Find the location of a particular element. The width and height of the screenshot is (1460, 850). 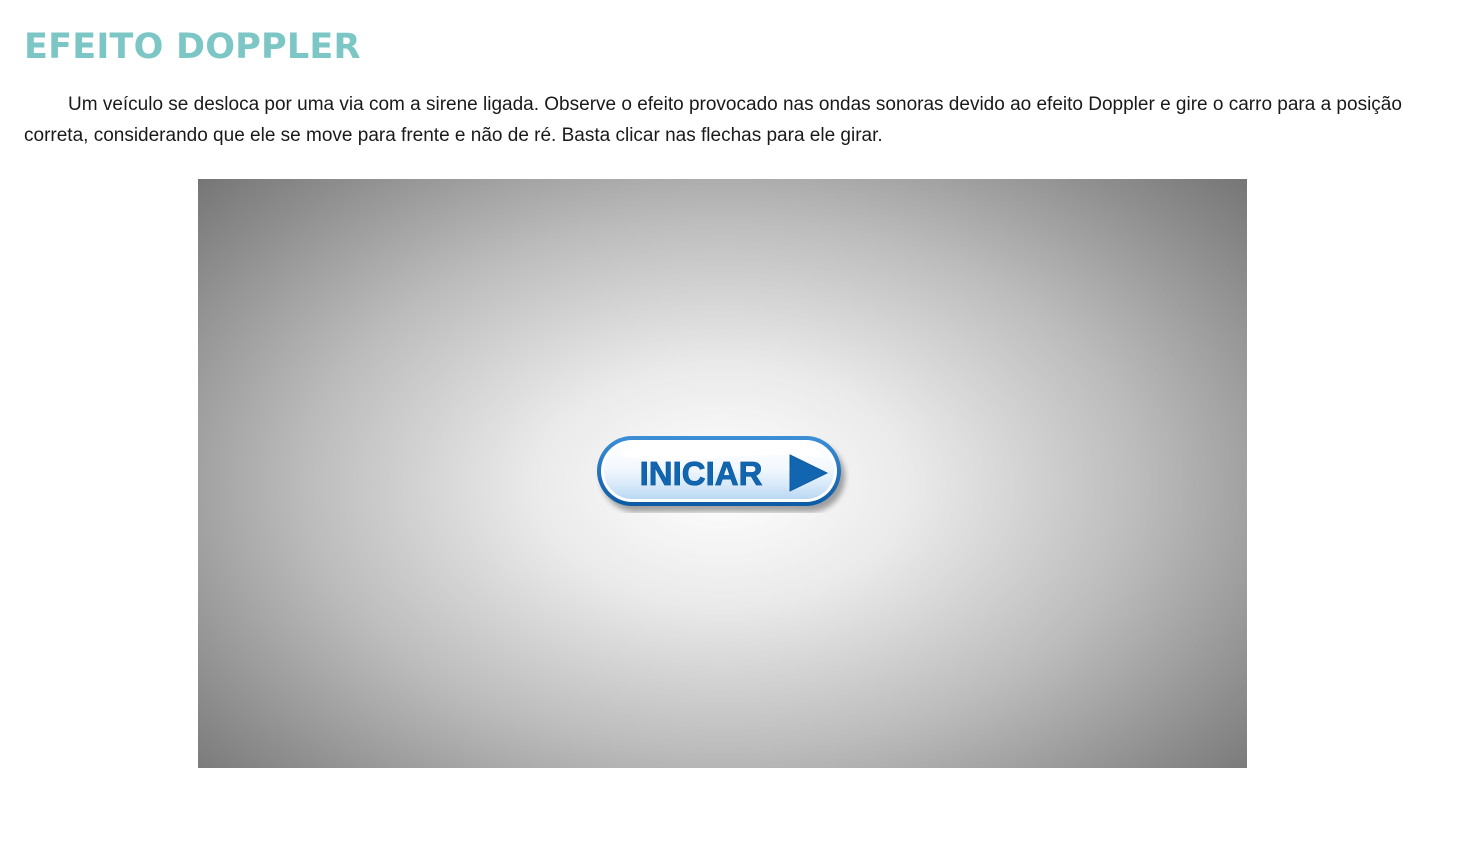

start-button: INICIAR is located at coordinates (722, 473).